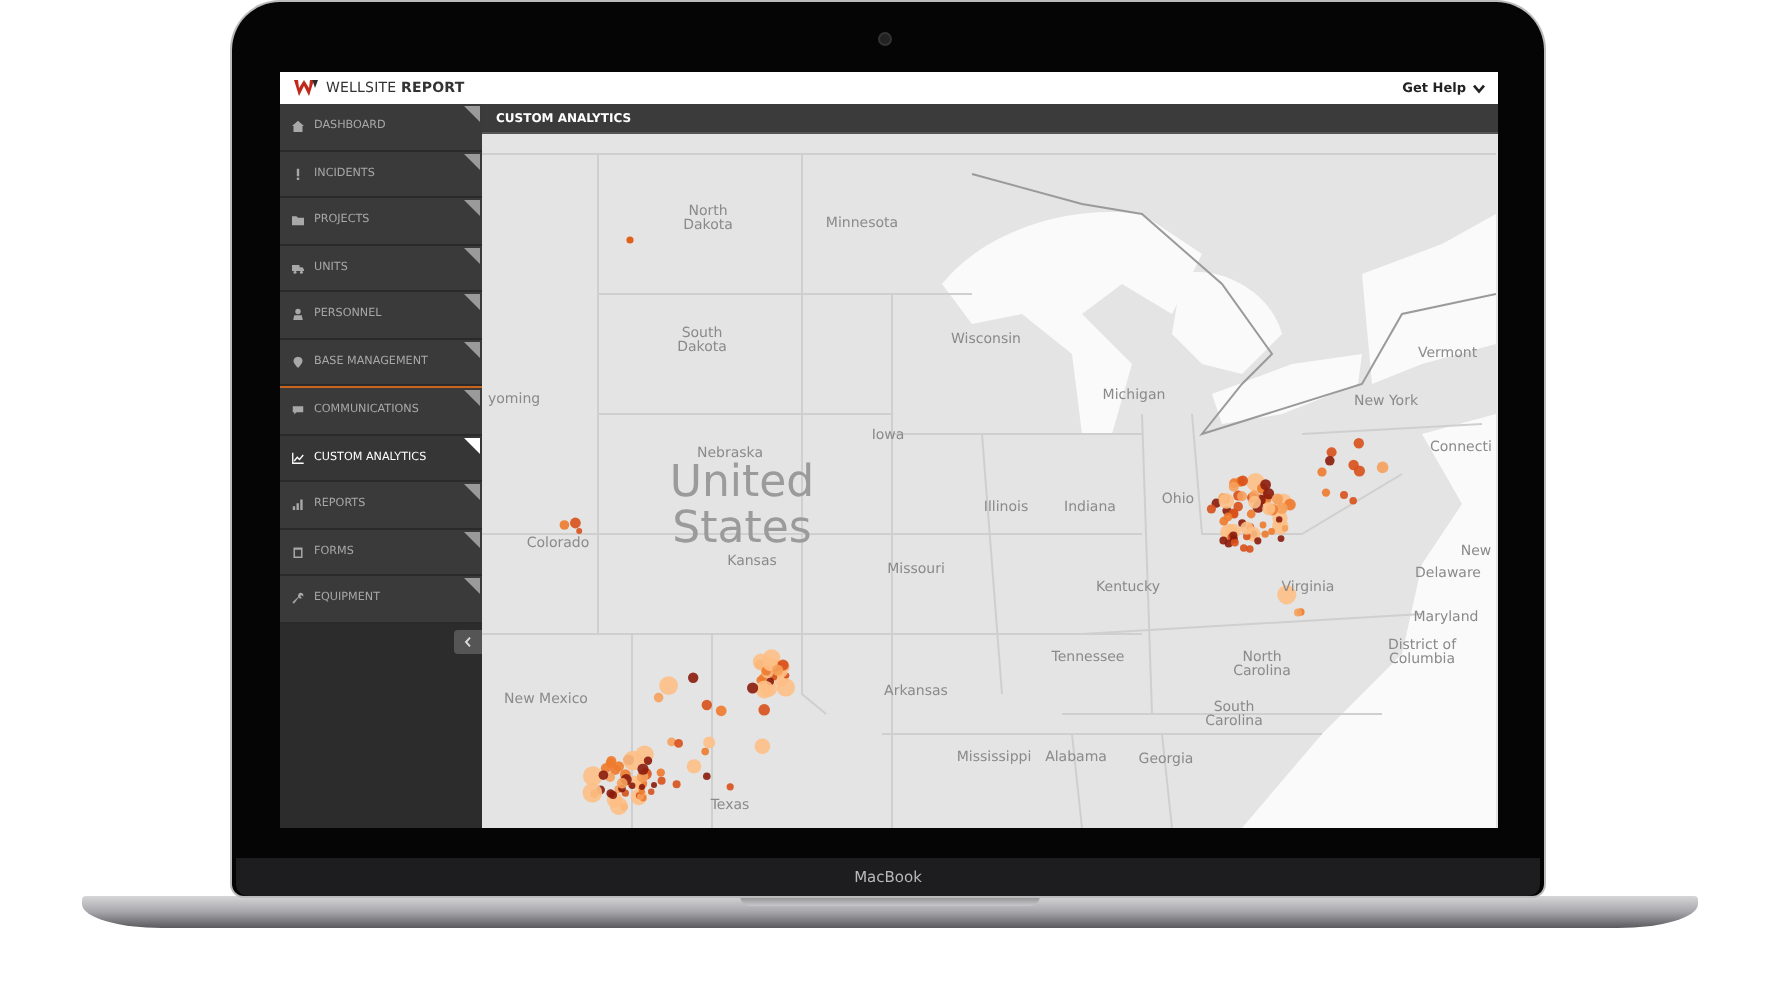 The height and width of the screenshot is (1008, 1778). Describe the element at coordinates (298, 410) in the screenshot. I see `chat-icon` at that location.